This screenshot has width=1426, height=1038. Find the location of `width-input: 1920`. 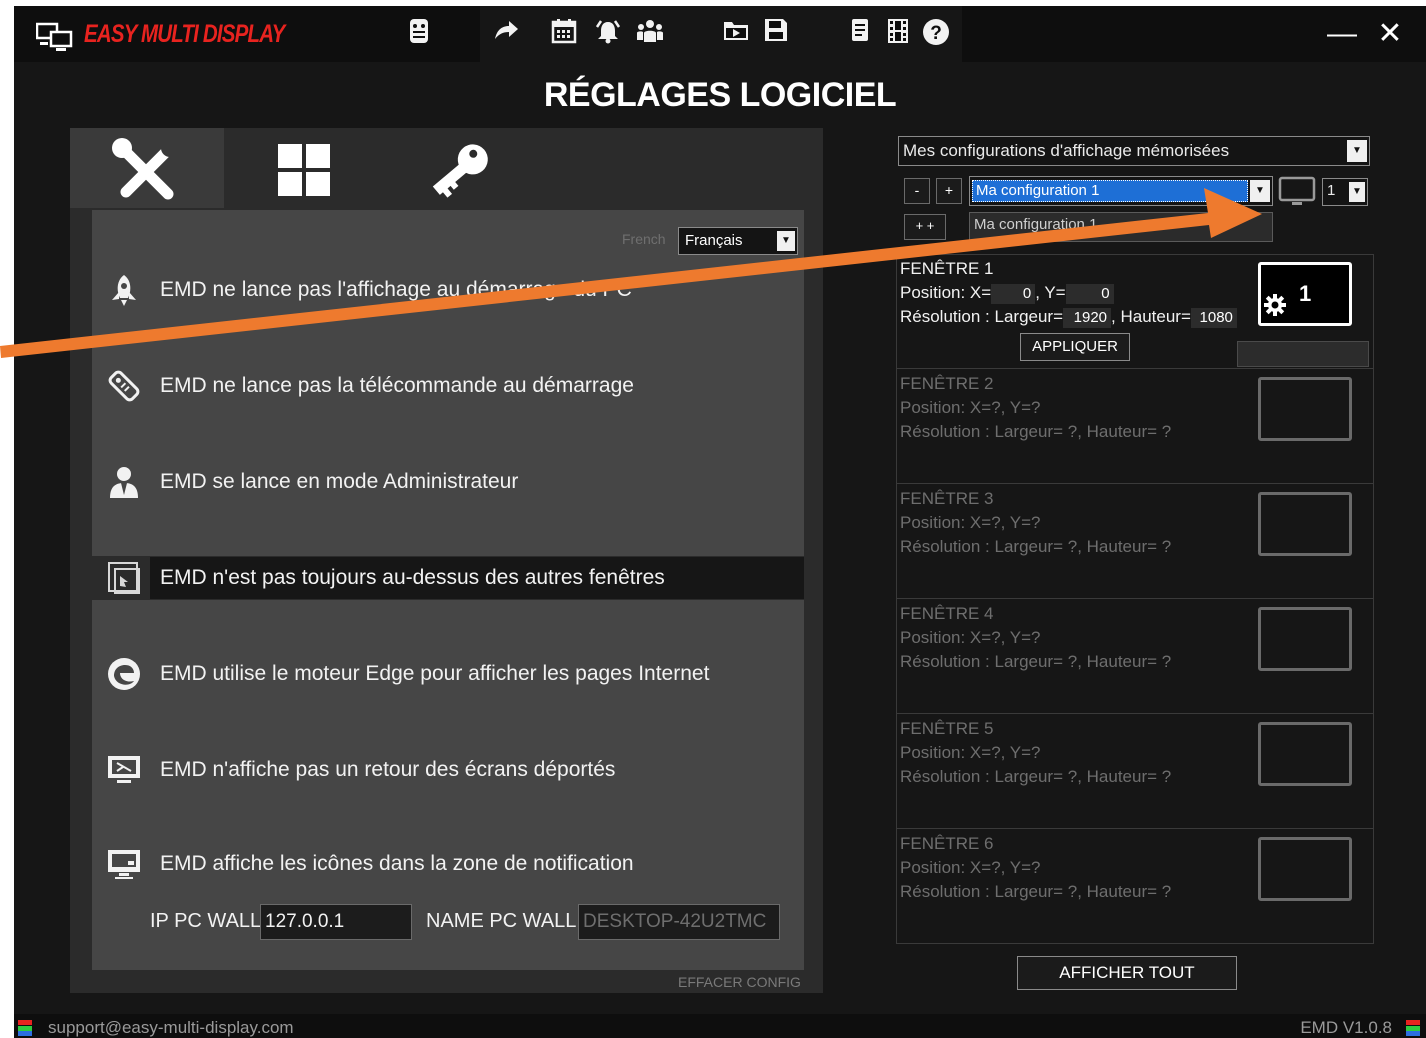

width-input: 1920 is located at coordinates (1087, 317).